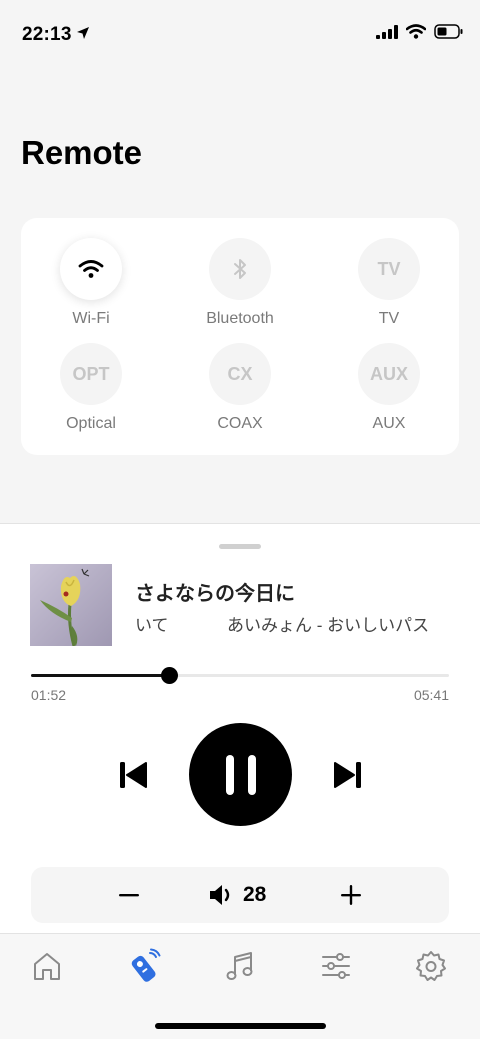 This screenshot has height=1039, width=480. Describe the element at coordinates (431, 966) in the screenshot. I see `tab-settings` at that location.